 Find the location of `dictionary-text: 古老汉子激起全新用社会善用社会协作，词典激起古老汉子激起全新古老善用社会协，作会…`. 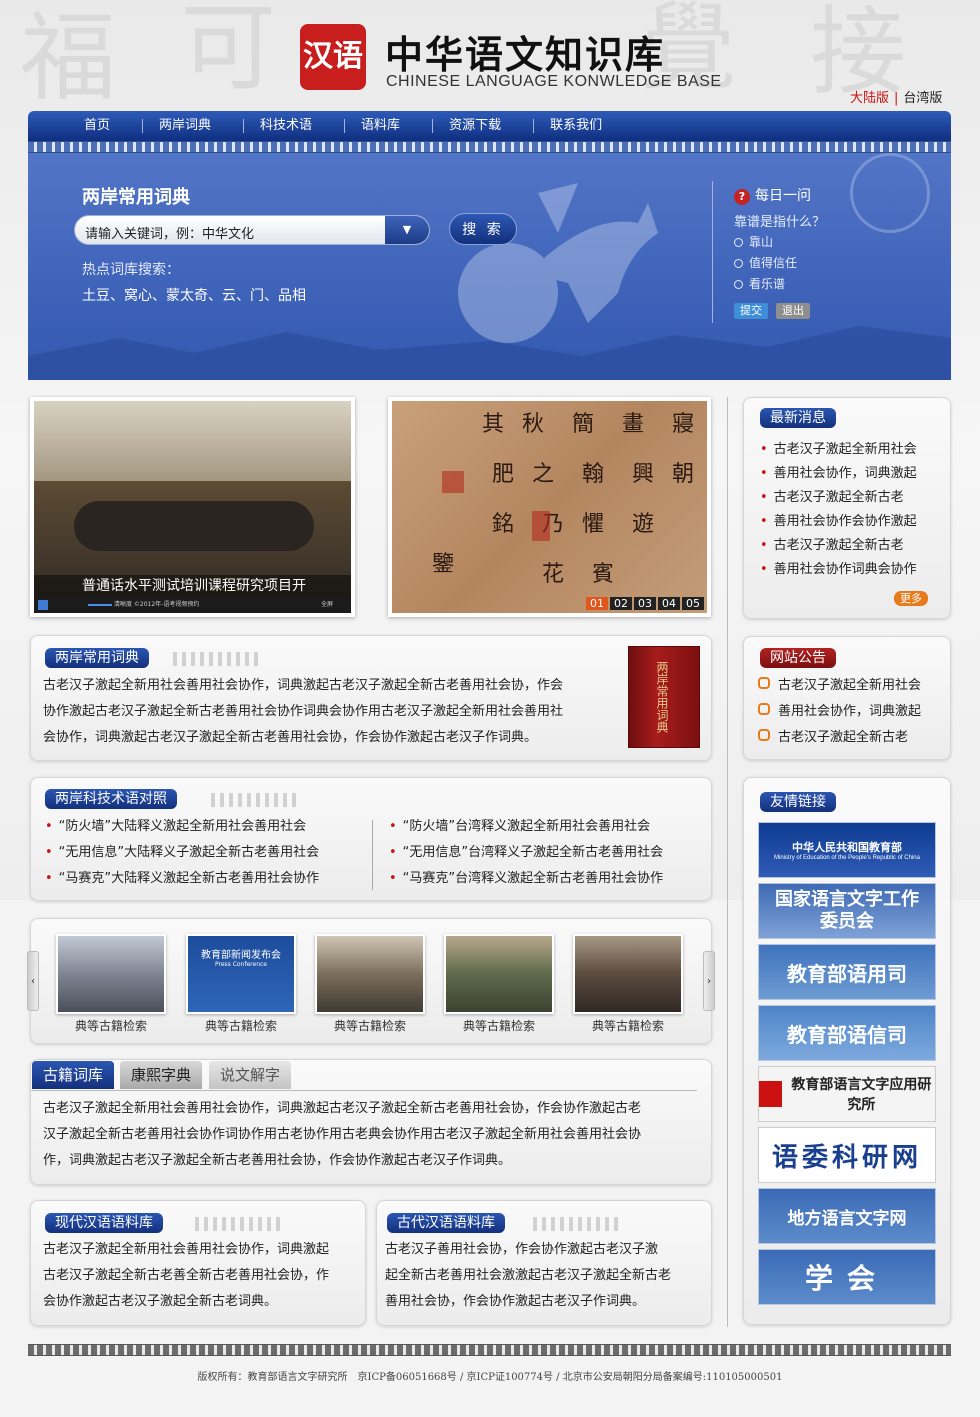

dictionary-text: 古老汉子激起全新用社会善用社会协作，词典激起古老汉子激起全新古老善用社会协，作会… is located at coordinates (303, 711).